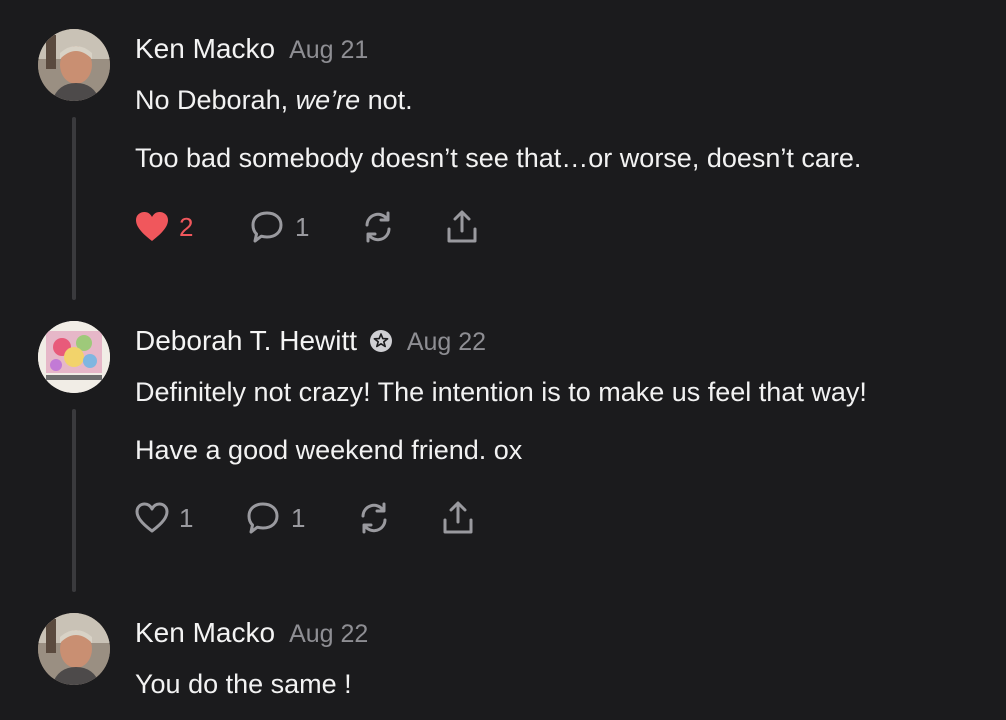  Describe the element at coordinates (264, 341) in the screenshot. I see `author-name: Deborah T. Hewitt` at that location.